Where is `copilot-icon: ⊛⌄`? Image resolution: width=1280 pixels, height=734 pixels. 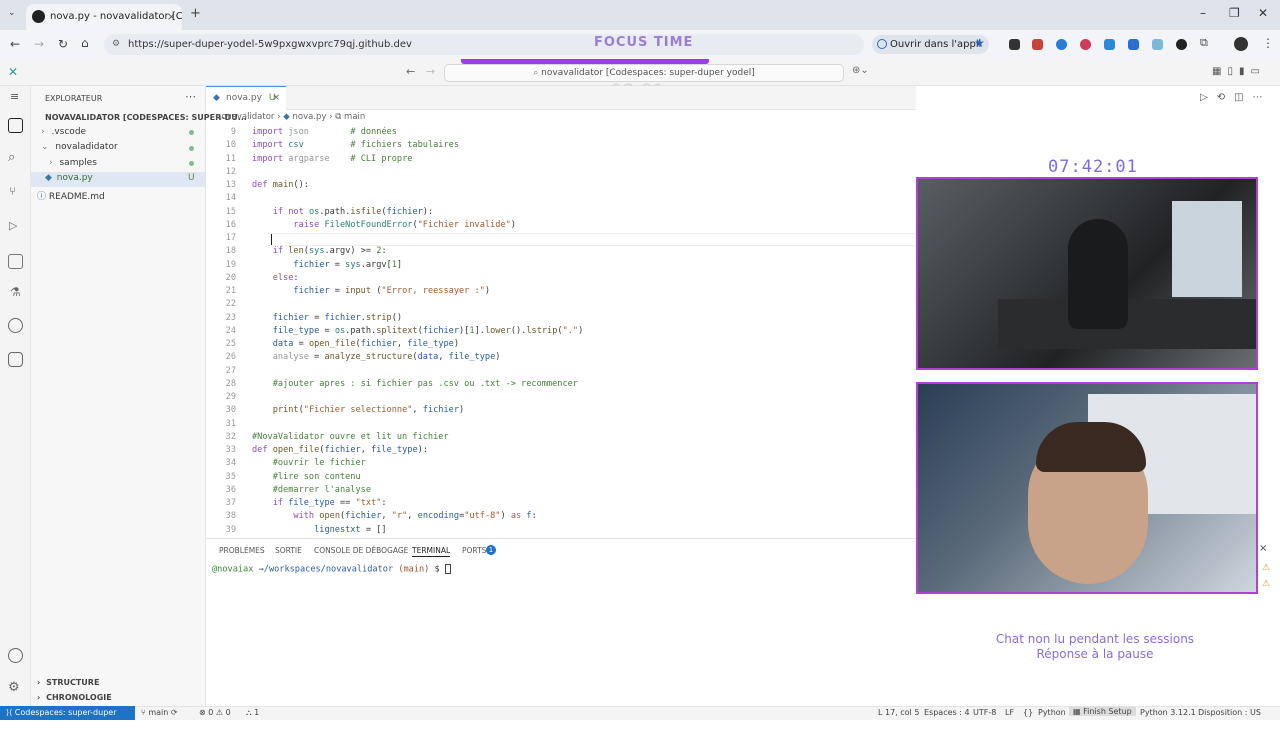
copilot-icon: ⊛⌄ is located at coordinates (860, 70).